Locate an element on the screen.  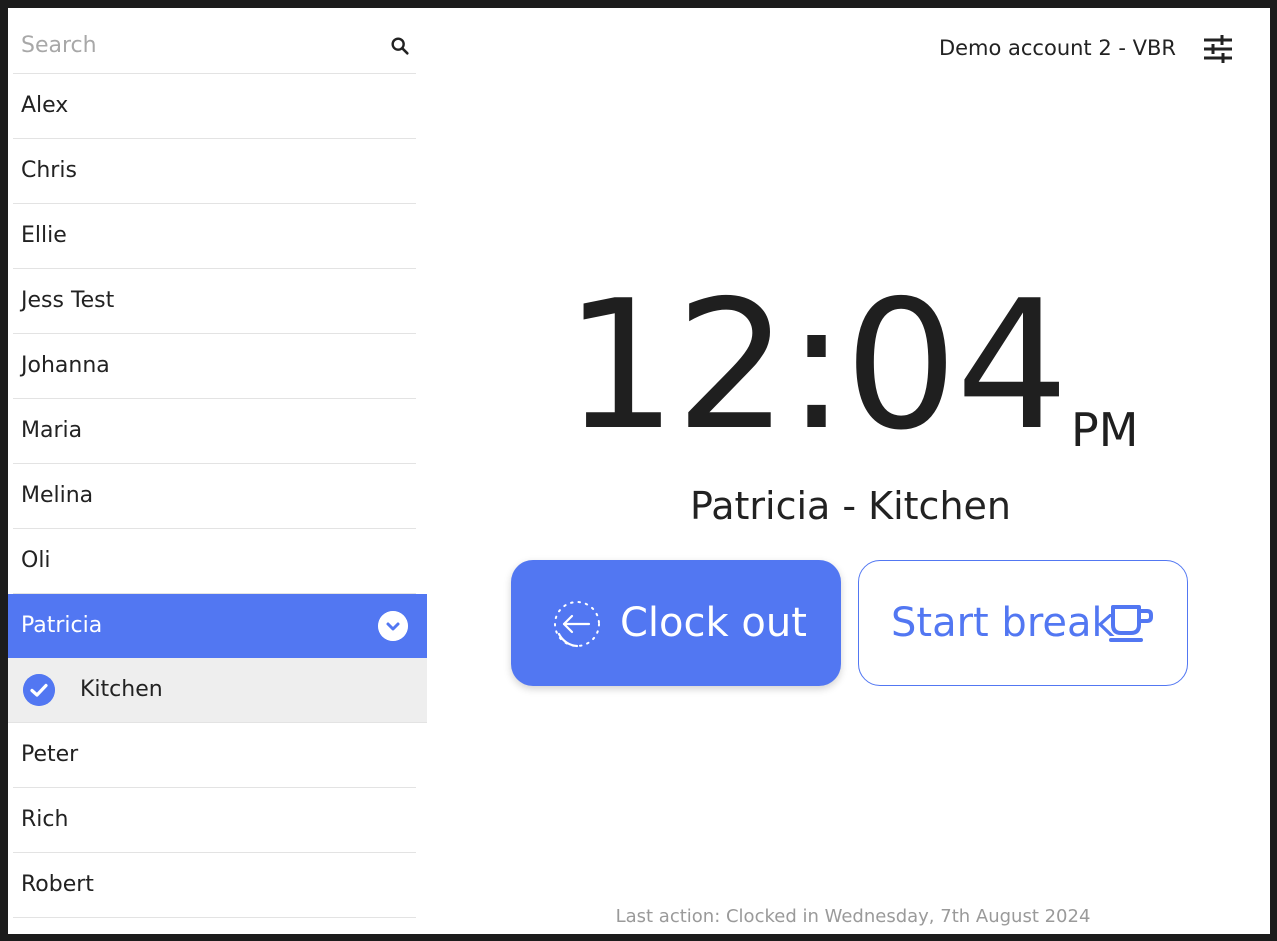
list-item-label: Peter is located at coordinates (50, 754).